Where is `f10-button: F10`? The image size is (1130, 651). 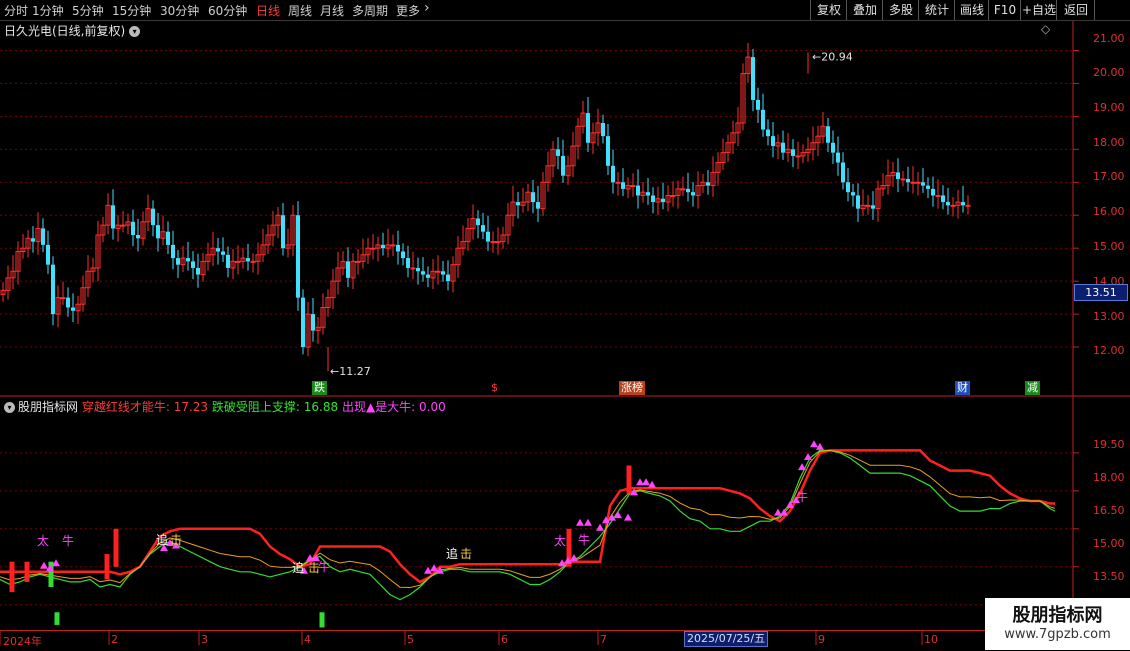 f10-button: F10 is located at coordinates (1004, 10).